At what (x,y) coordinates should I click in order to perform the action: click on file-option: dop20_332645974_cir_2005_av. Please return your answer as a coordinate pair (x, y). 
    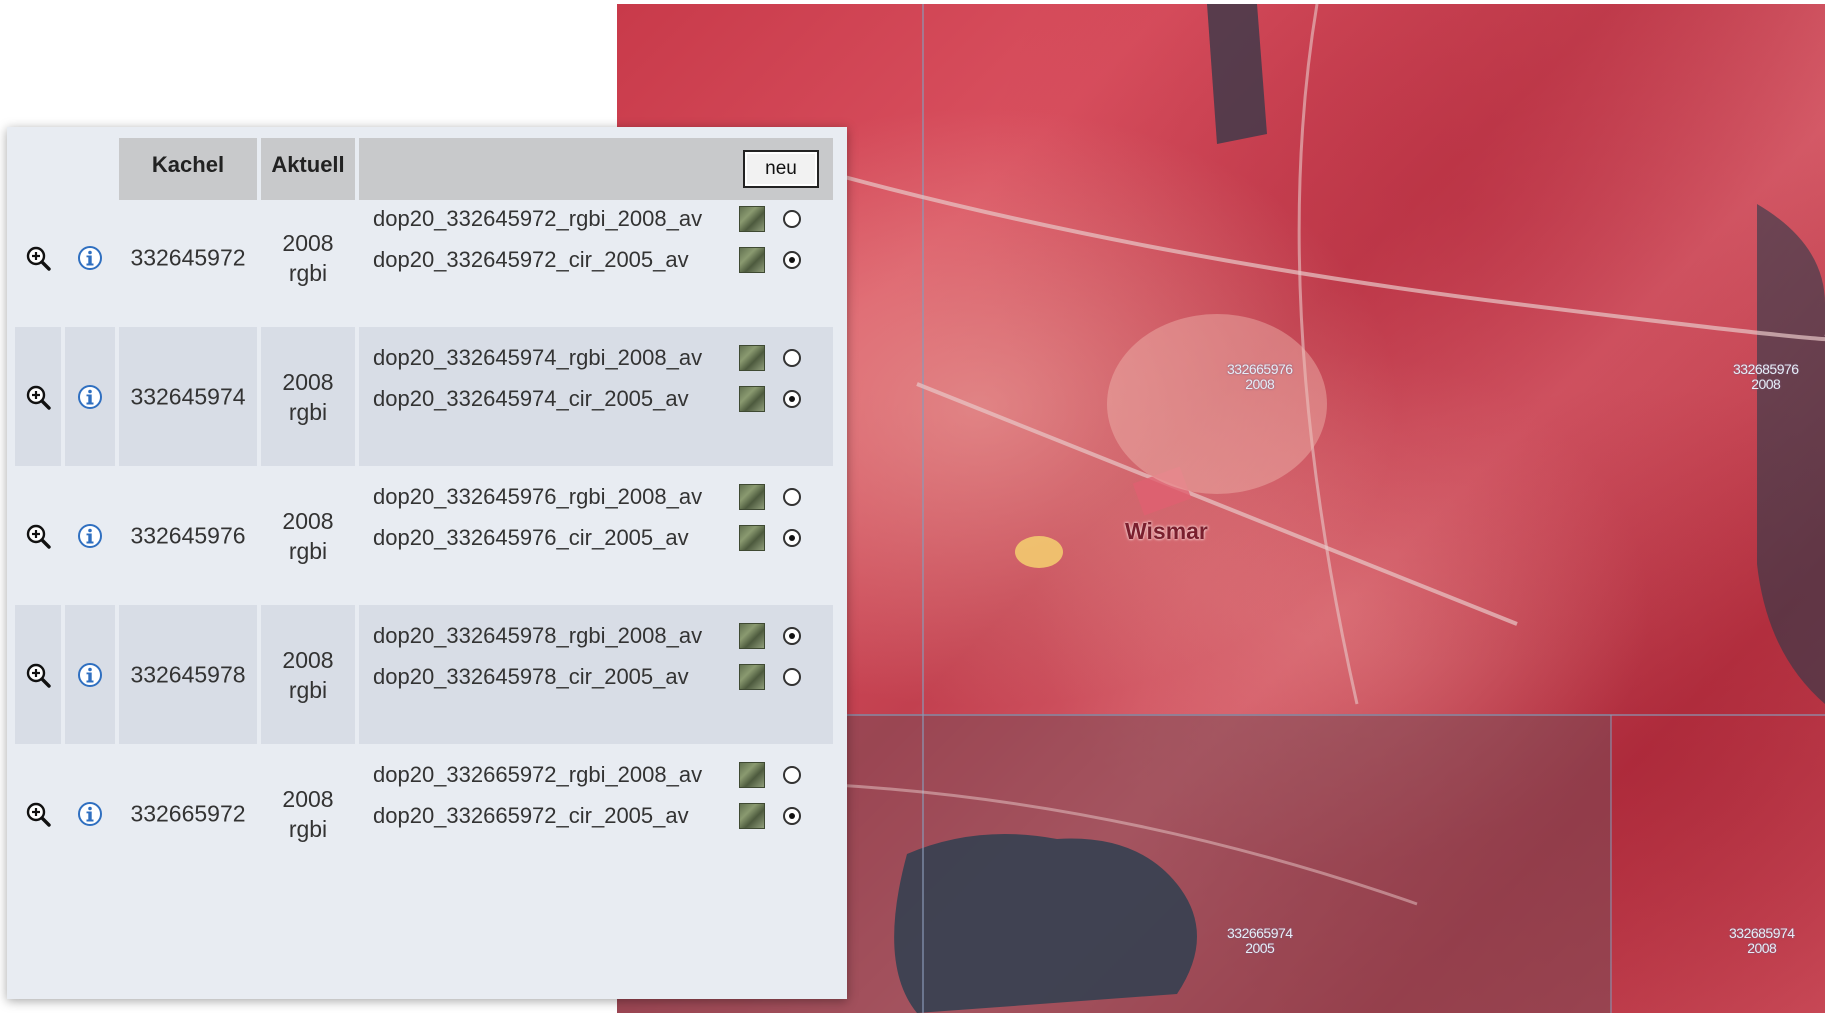
    Looking at the image, I should click on (587, 399).